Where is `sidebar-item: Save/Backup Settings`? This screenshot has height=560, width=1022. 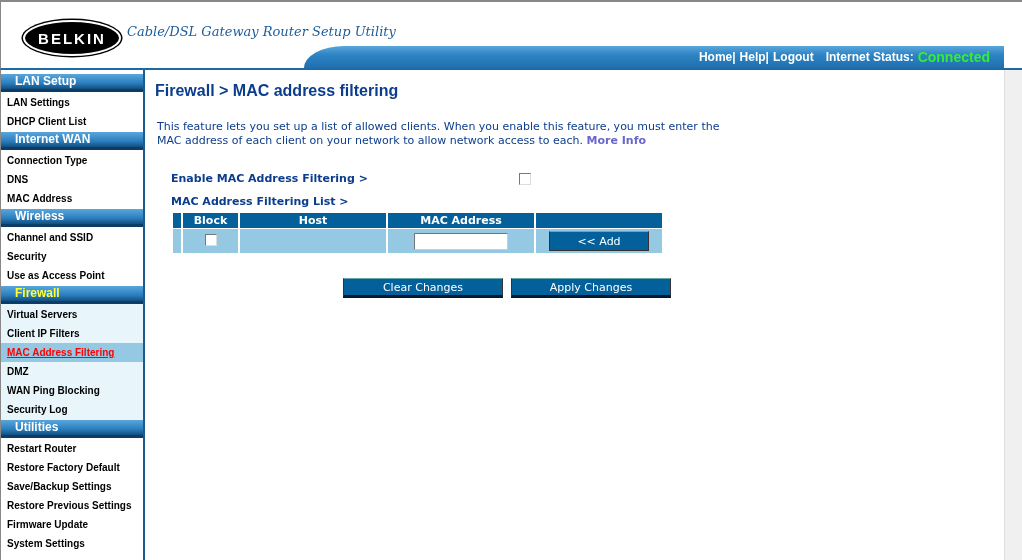
sidebar-item: Save/Backup Settings is located at coordinates (72, 486).